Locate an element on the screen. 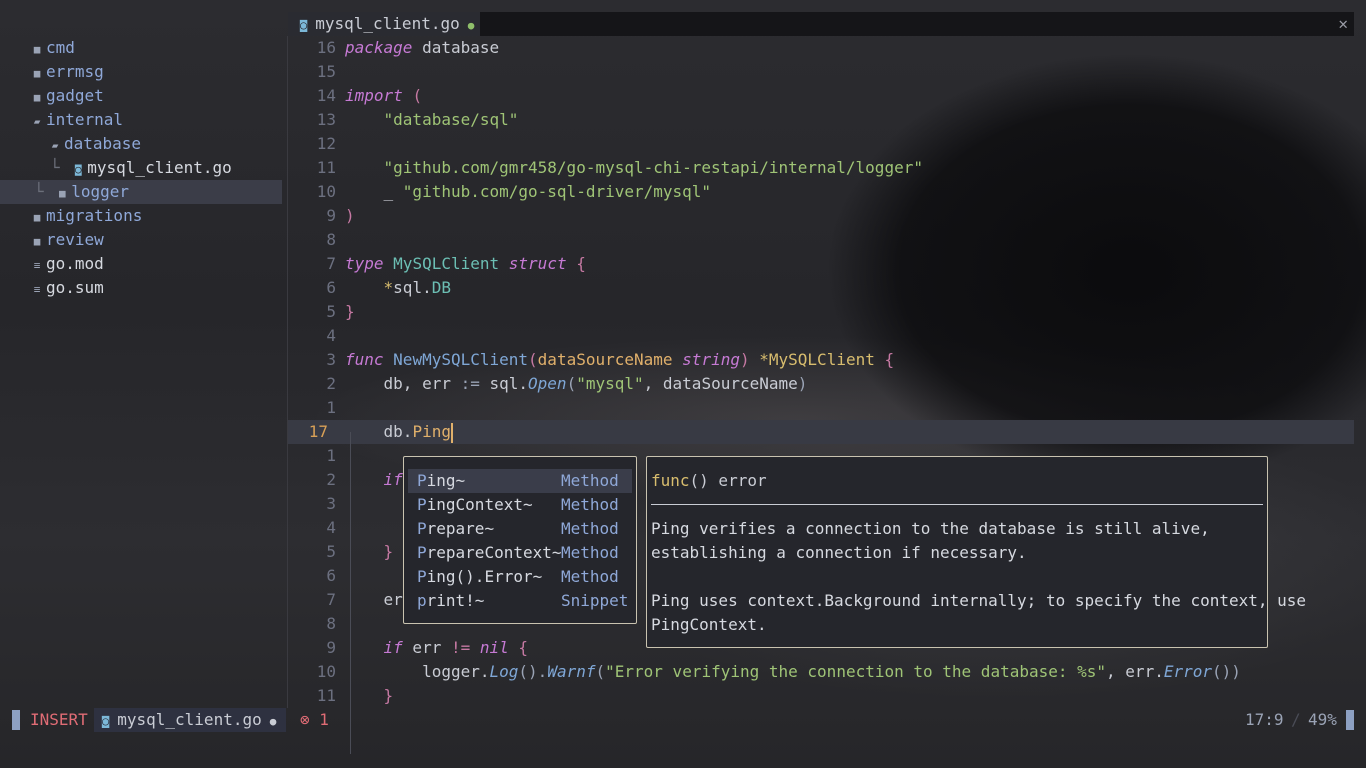 Image resolution: width=1366 pixels, height=768 pixels. code-line: 8 is located at coordinates (821, 240).